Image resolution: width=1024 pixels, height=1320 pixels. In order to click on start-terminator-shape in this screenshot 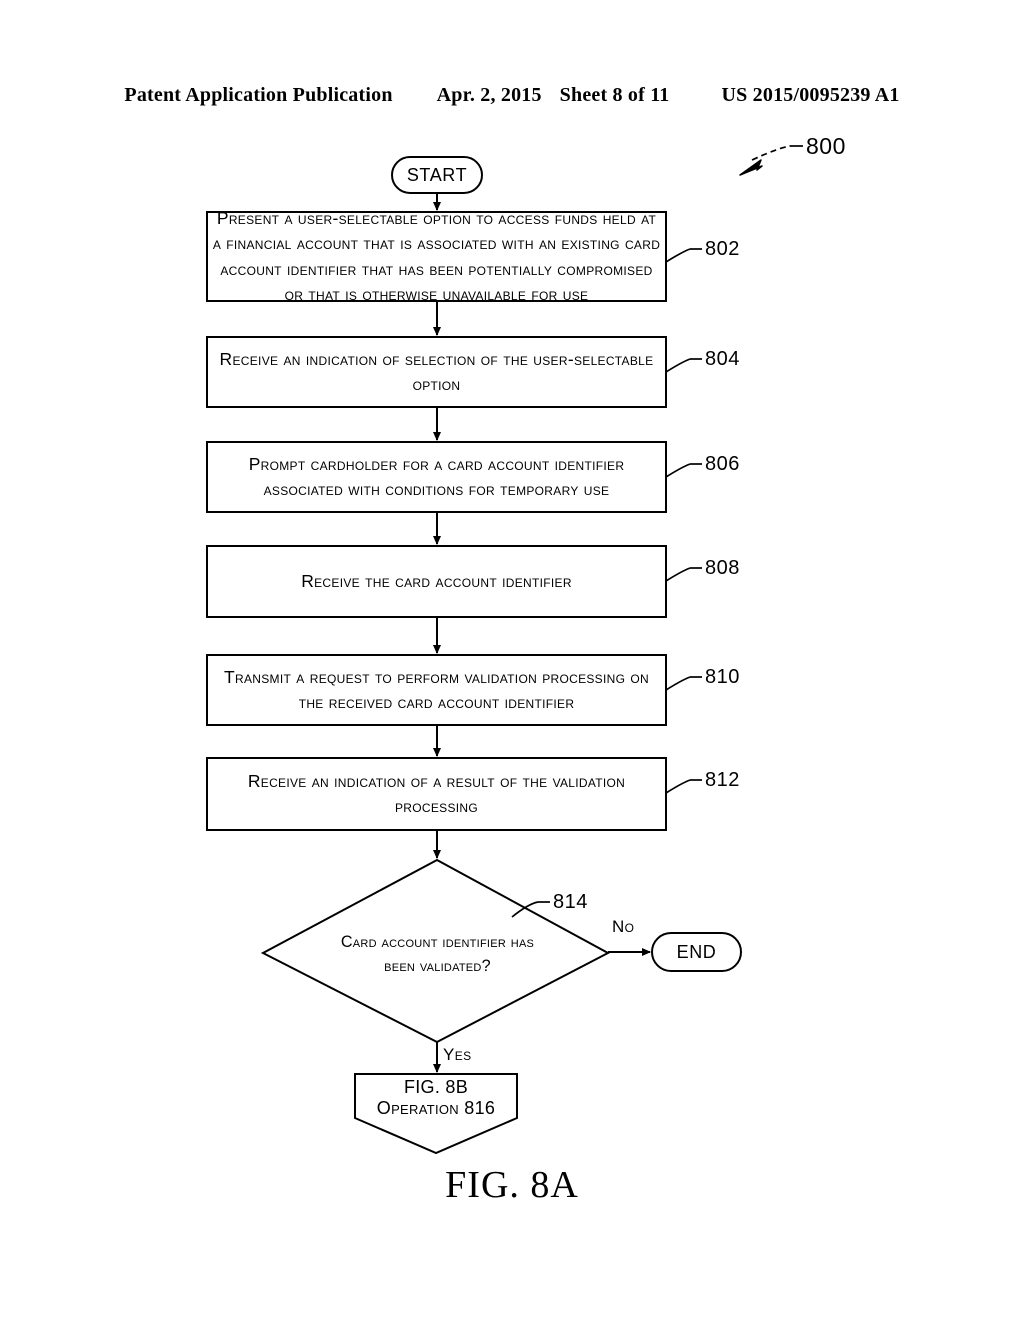, I will do `click(437, 175)`.